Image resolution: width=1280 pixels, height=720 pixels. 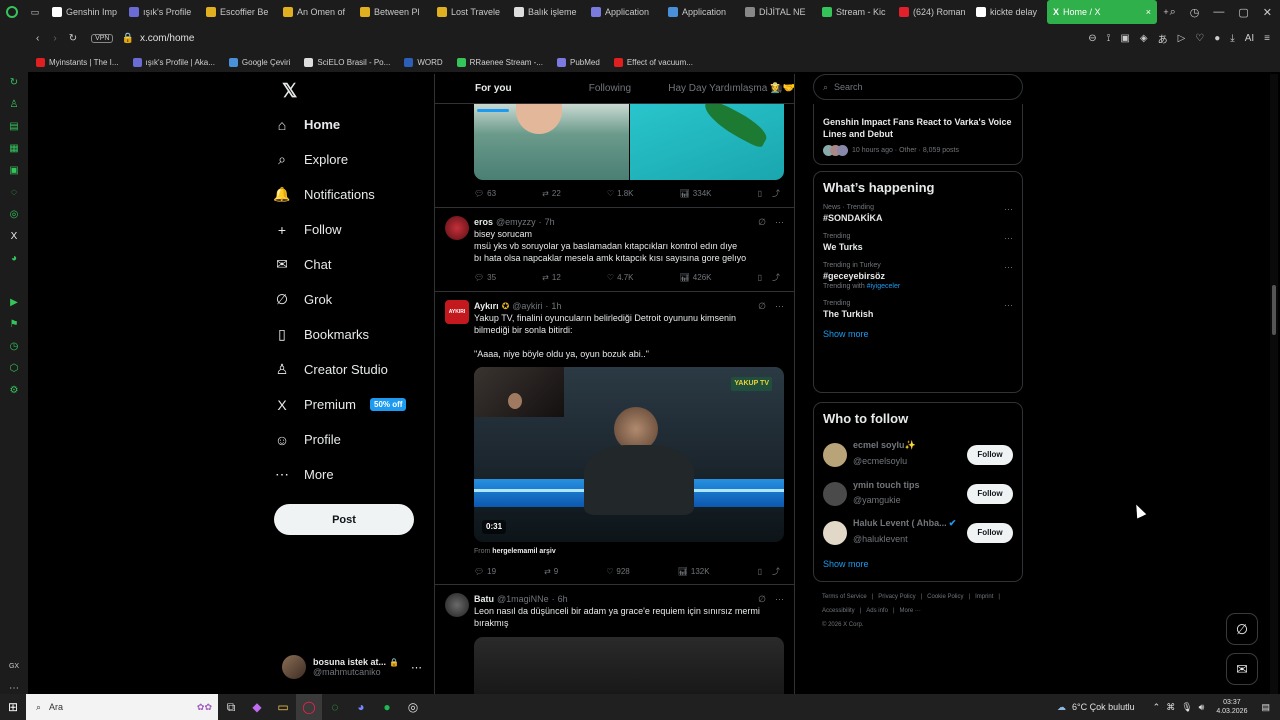 What do you see at coordinates (563, 599) in the screenshot?
I see `tweet-time: 6h` at bounding box center [563, 599].